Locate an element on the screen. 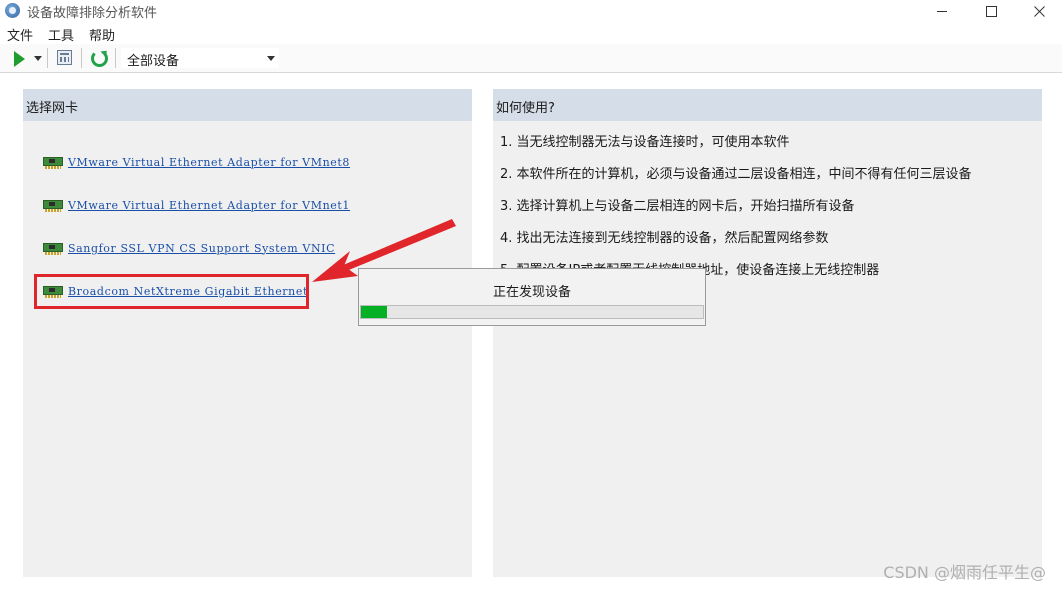 The image size is (1062, 590). progress-bar-fill is located at coordinates (374, 312).